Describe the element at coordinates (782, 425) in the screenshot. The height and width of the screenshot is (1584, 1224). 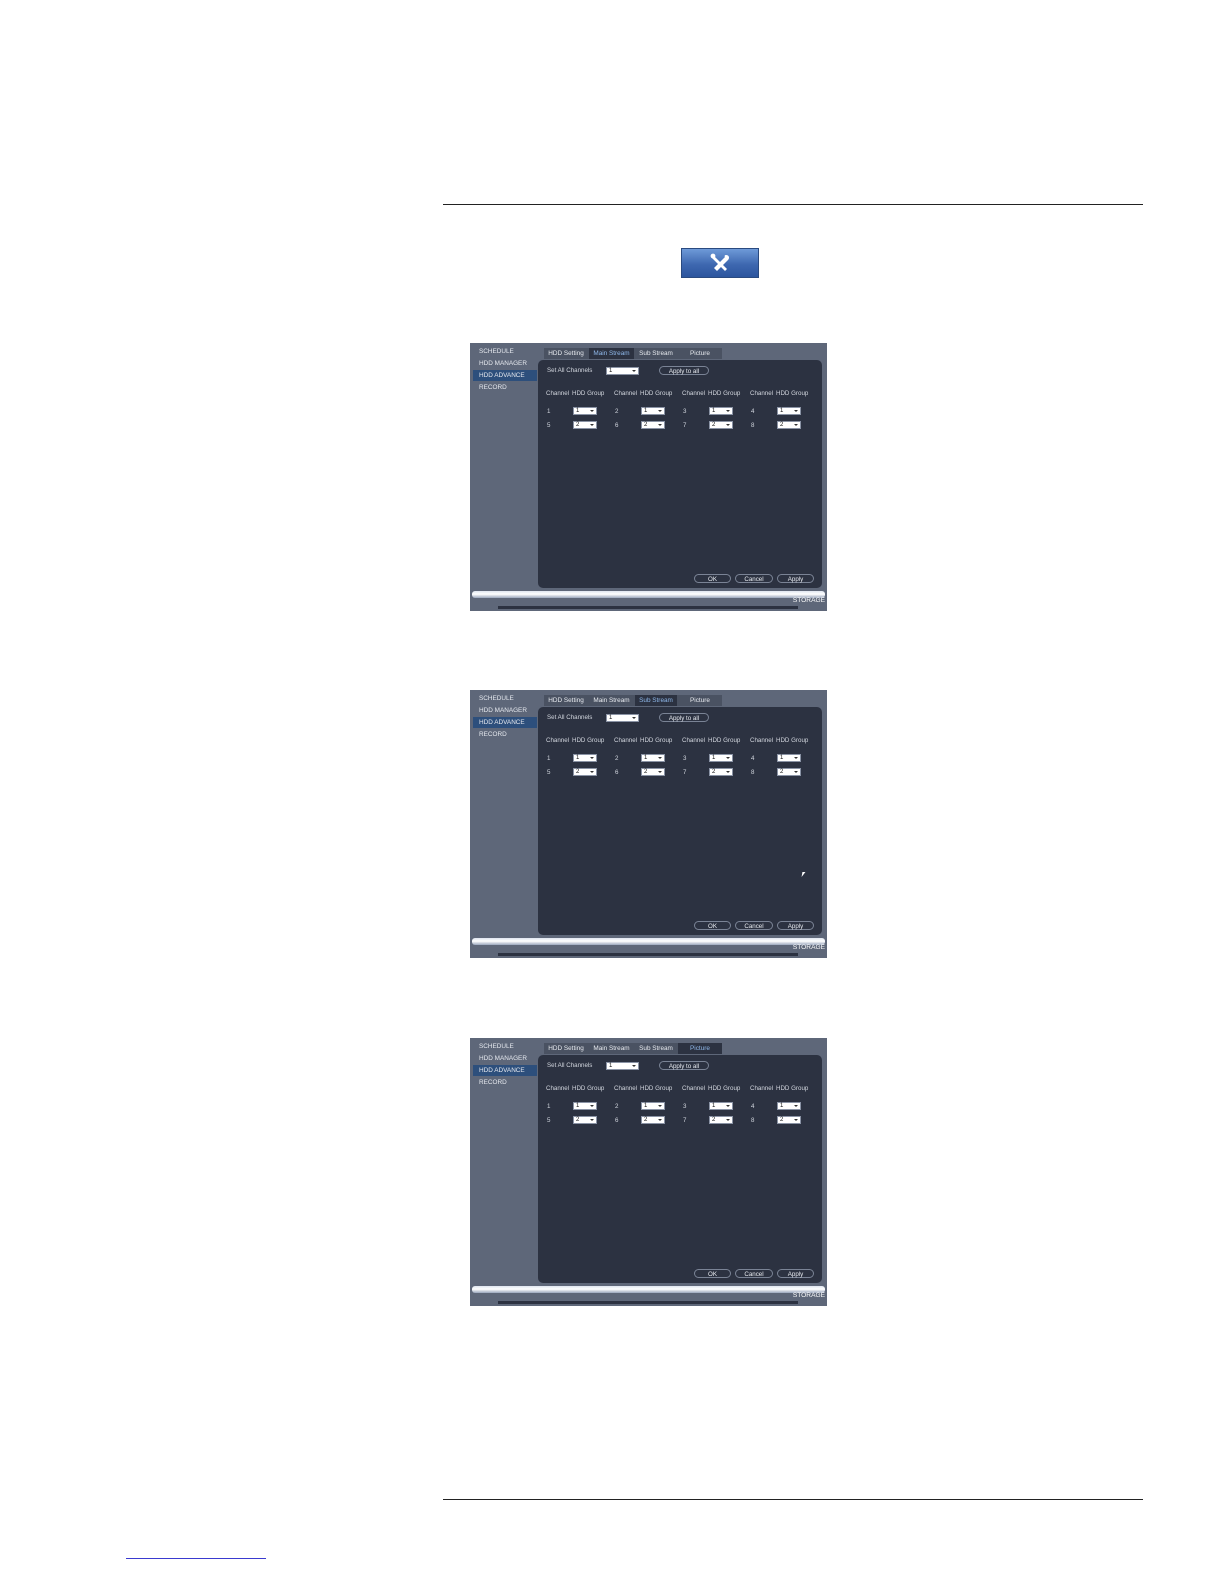
I see `hdd-group-value: 2` at that location.